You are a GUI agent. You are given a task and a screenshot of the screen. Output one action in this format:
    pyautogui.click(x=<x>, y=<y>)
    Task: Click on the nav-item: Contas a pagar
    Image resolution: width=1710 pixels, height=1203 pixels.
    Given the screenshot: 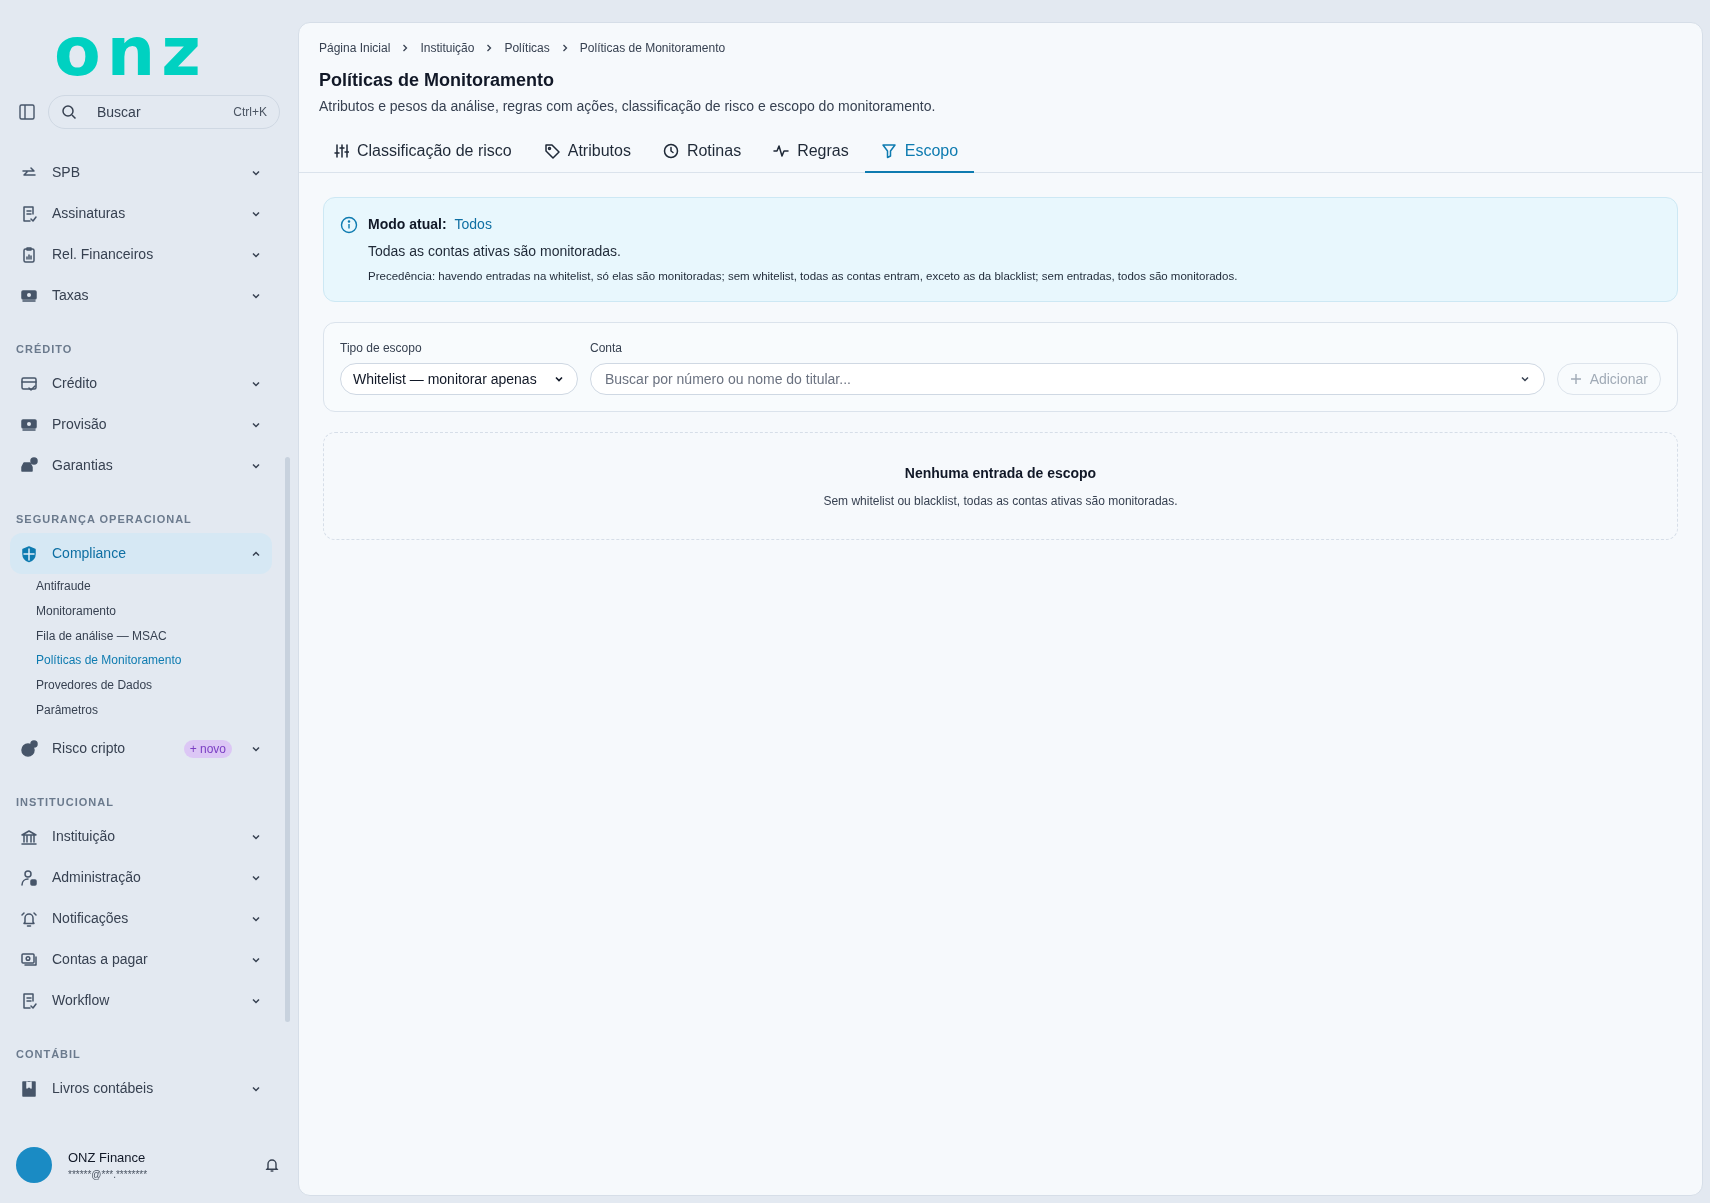 What is the action you would take?
    pyautogui.click(x=141, y=960)
    